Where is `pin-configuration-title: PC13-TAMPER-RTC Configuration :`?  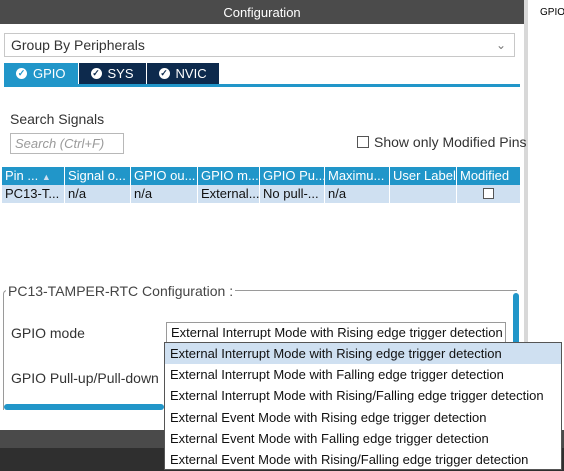 pin-configuration-title: PC13-TAMPER-RTC Configuration : is located at coordinates (121, 291).